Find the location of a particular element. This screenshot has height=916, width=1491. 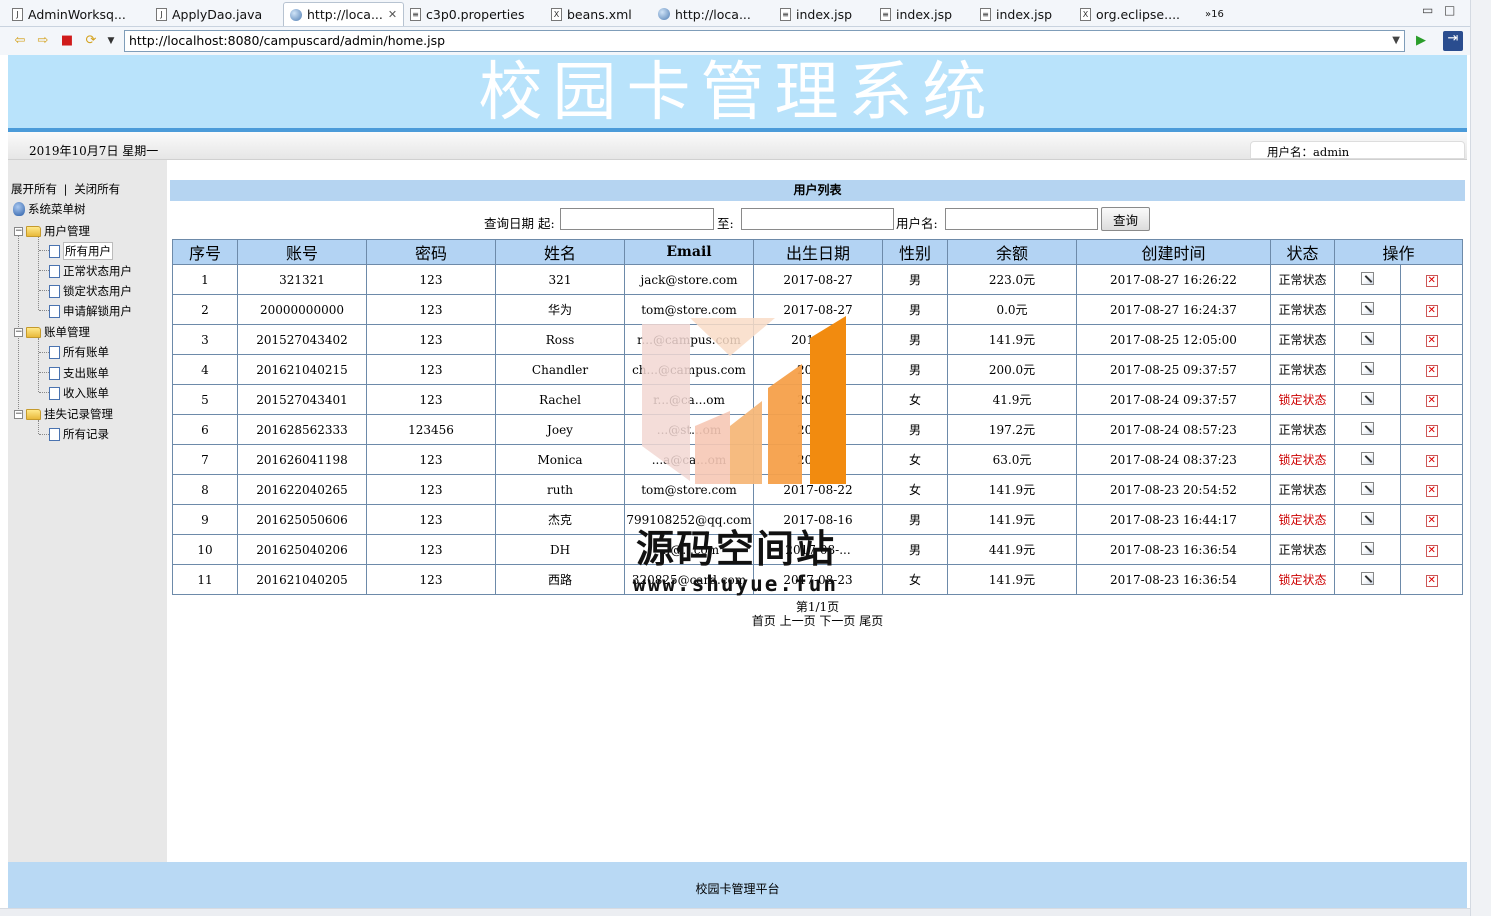

forward-arrow-icon: ⇨ is located at coordinates (43, 41).